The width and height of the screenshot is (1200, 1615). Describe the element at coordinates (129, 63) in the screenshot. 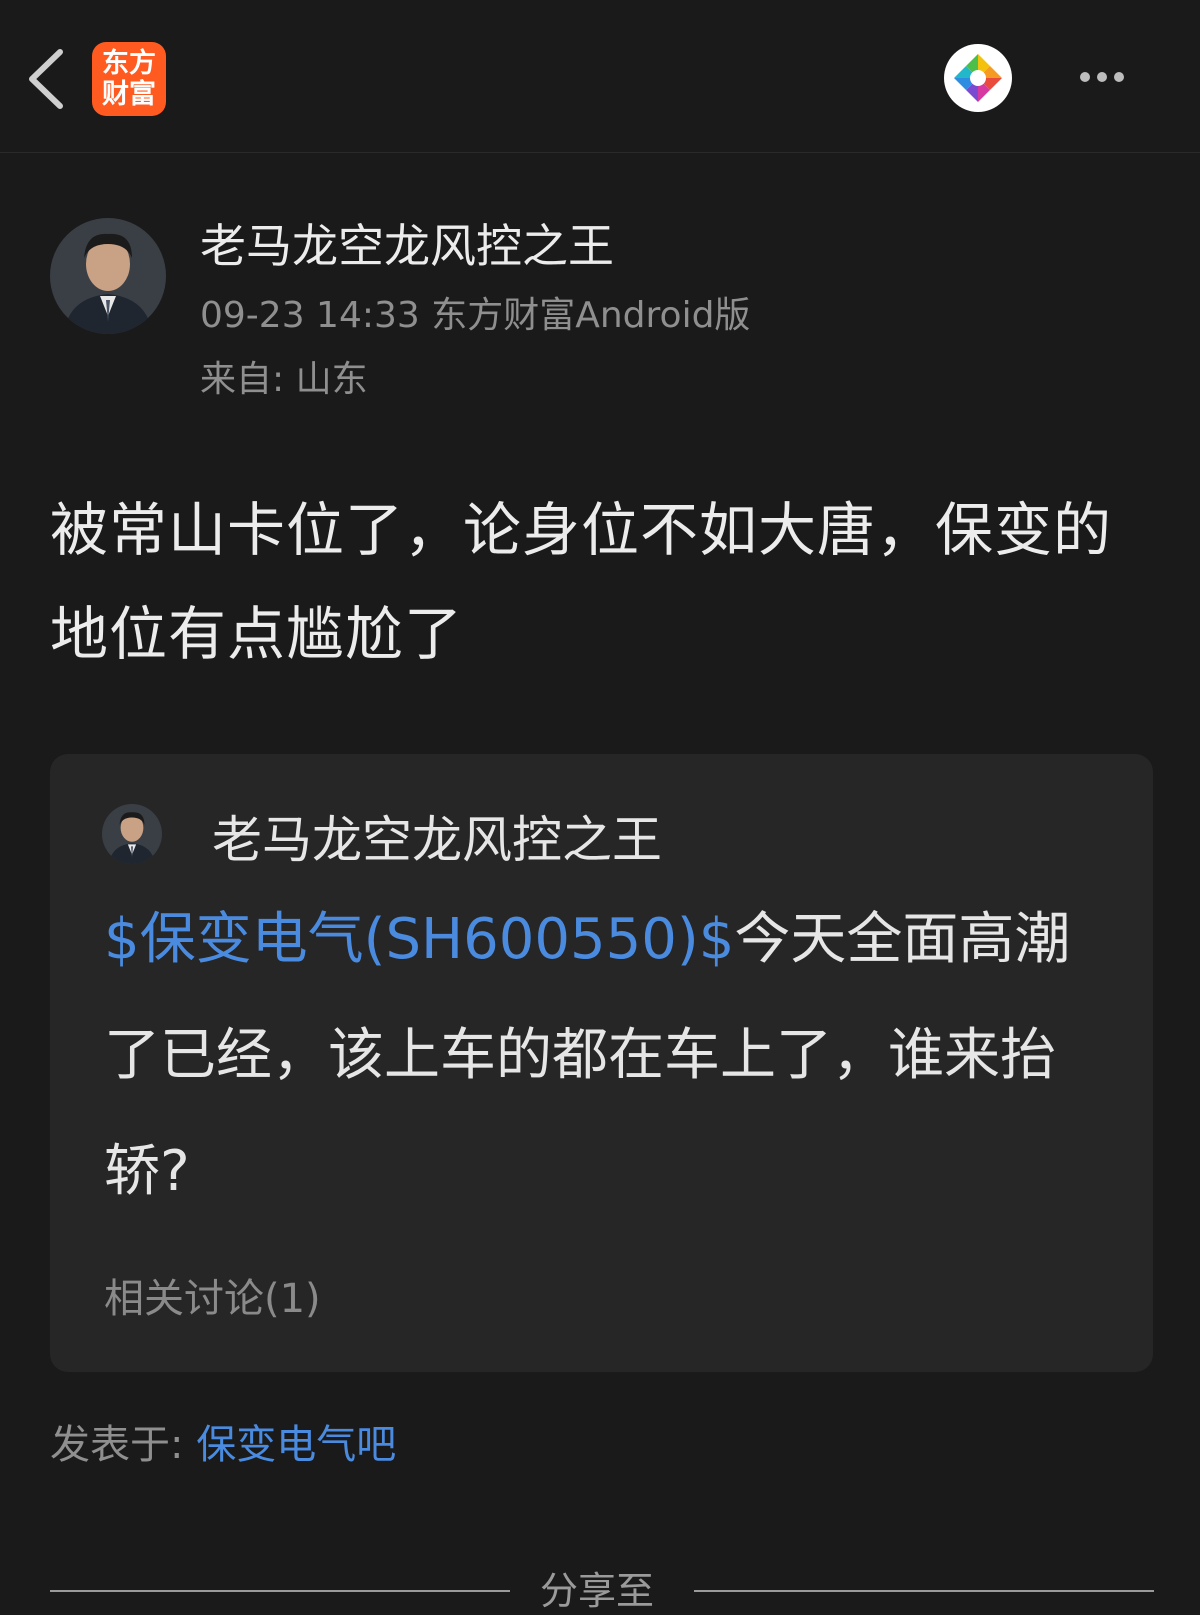

I see `app-logo-line1: 东方` at that location.